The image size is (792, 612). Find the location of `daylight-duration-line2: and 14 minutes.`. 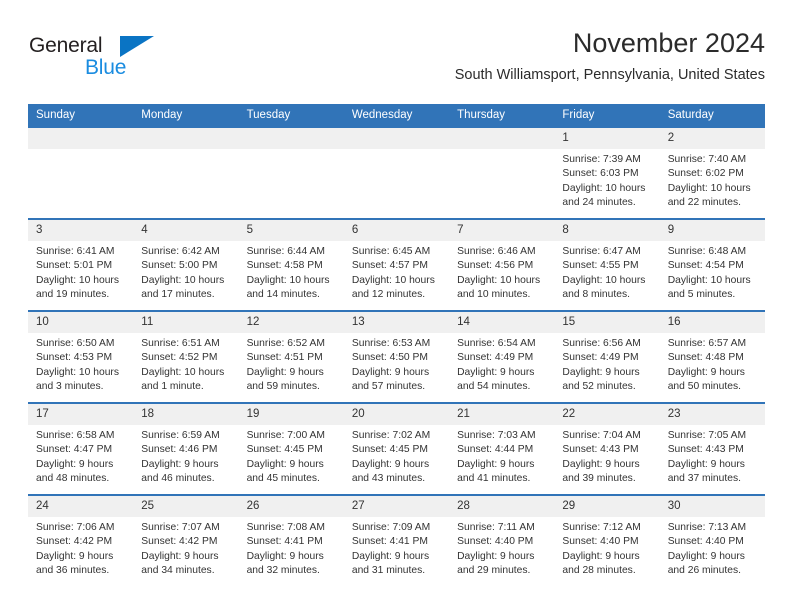

daylight-duration-line2: and 14 minutes. is located at coordinates (283, 295).